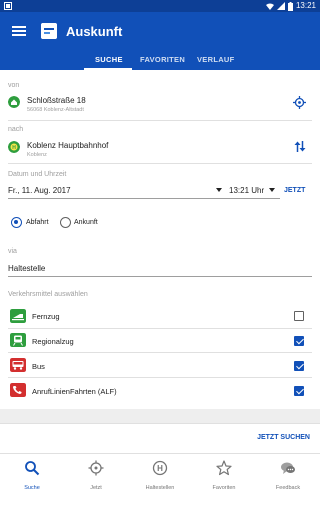 Image resolution: width=320 pixels, height=512 pixels. I want to click on status-time: 13:21, so click(305, 5).